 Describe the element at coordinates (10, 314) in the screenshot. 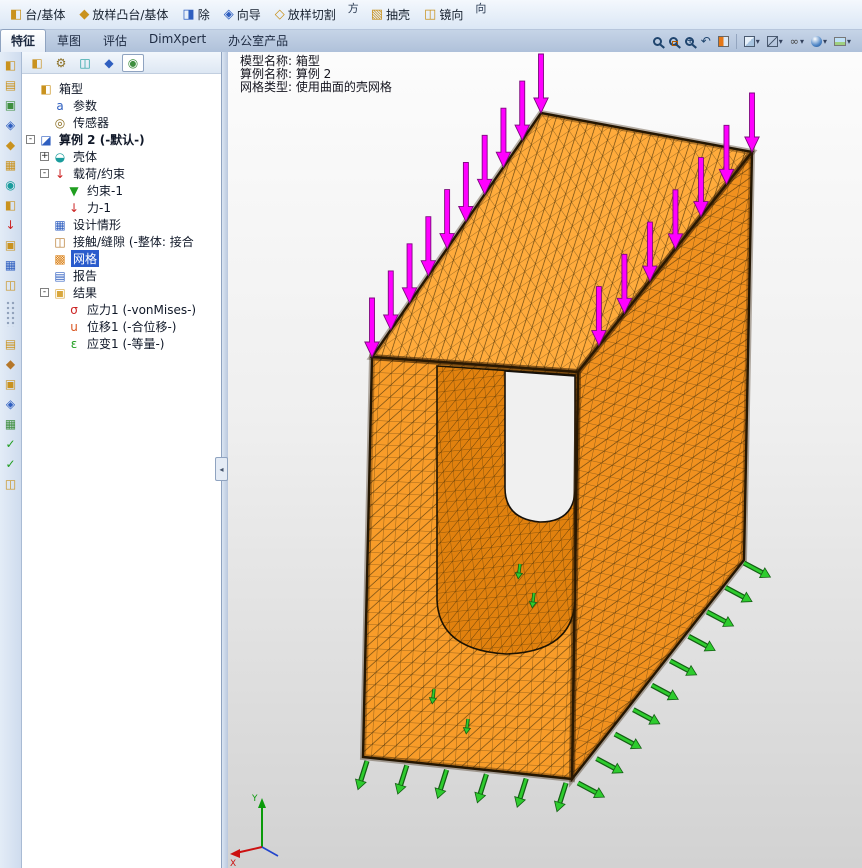

I see `toolbar-gripper` at that location.